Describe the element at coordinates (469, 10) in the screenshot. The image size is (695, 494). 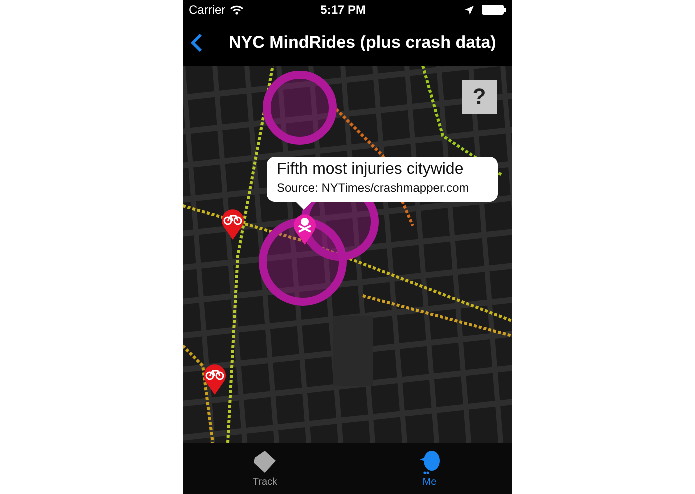
I see `location-arrow-icon` at that location.